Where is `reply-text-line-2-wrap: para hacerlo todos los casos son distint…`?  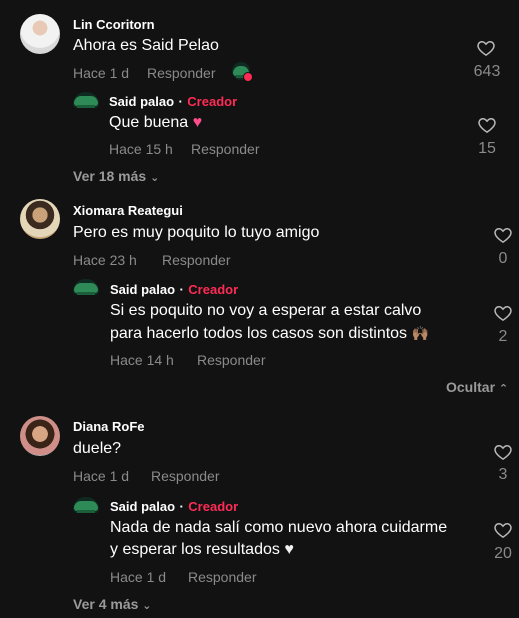 reply-text-line-2-wrap: para hacerlo todos los casos son distint… is located at coordinates (269, 333).